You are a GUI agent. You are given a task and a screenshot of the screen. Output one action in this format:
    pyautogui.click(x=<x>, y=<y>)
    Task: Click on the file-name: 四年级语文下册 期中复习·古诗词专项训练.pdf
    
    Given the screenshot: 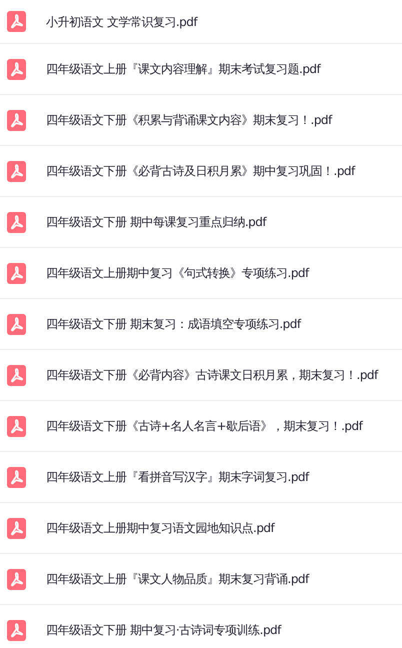 What is the action you would take?
    pyautogui.click(x=163, y=630)
    